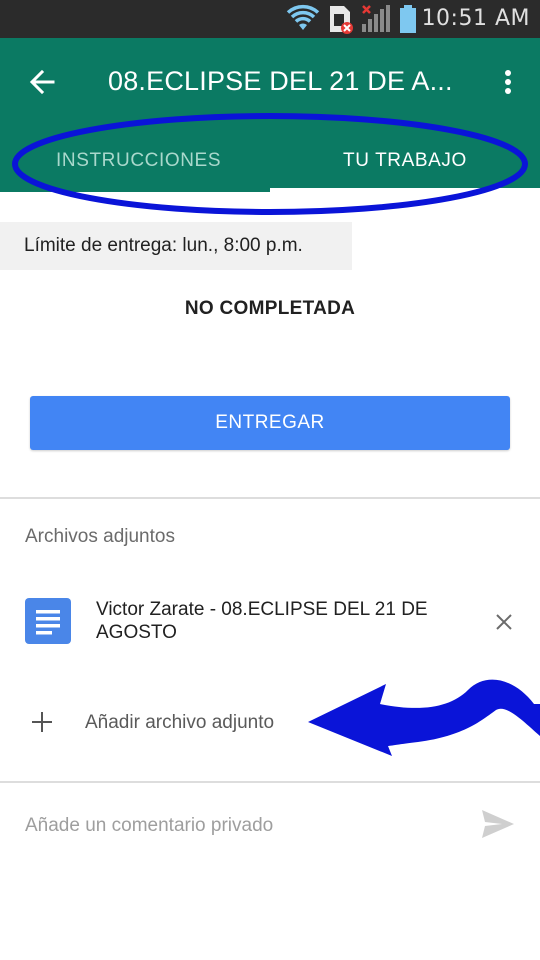  I want to click on private-comment-input, so click(240, 826).